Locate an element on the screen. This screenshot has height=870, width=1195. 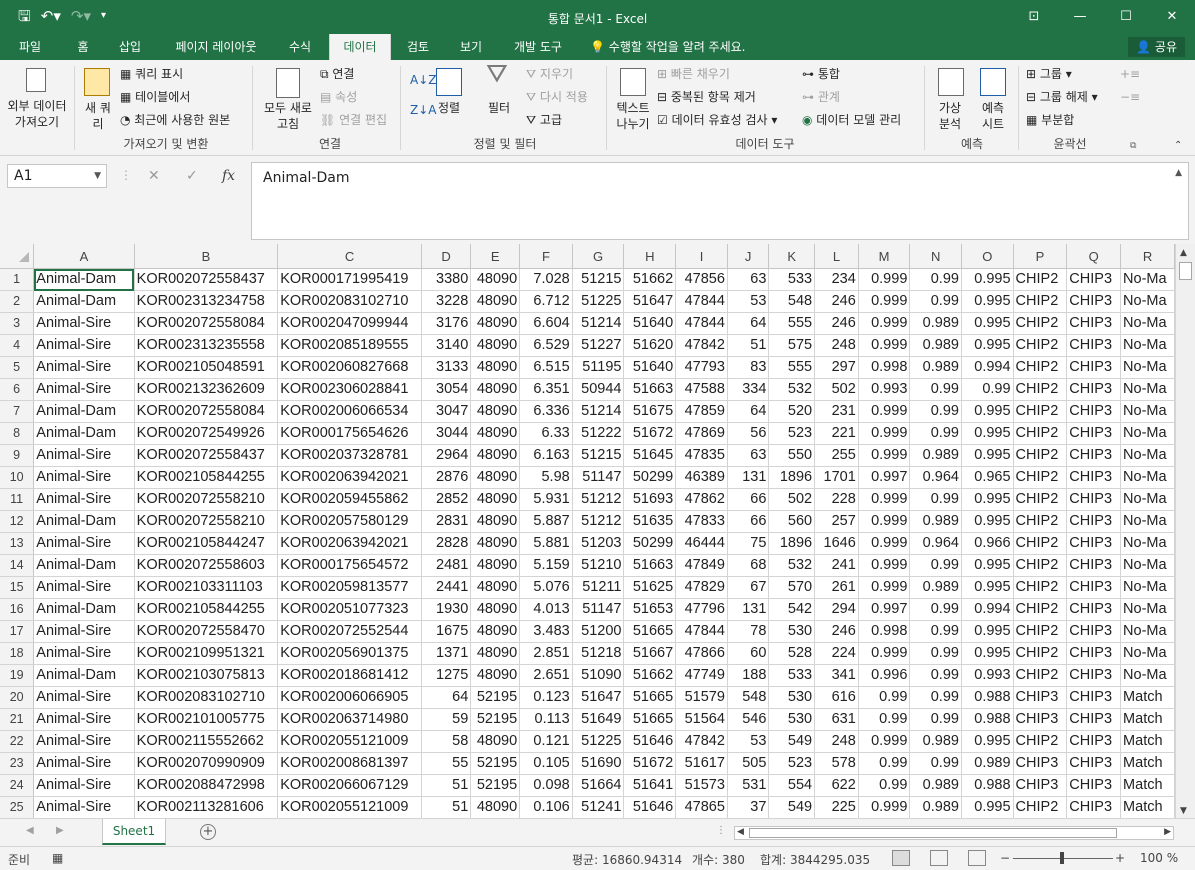
cell: 225 is located at coordinates (836, 807).